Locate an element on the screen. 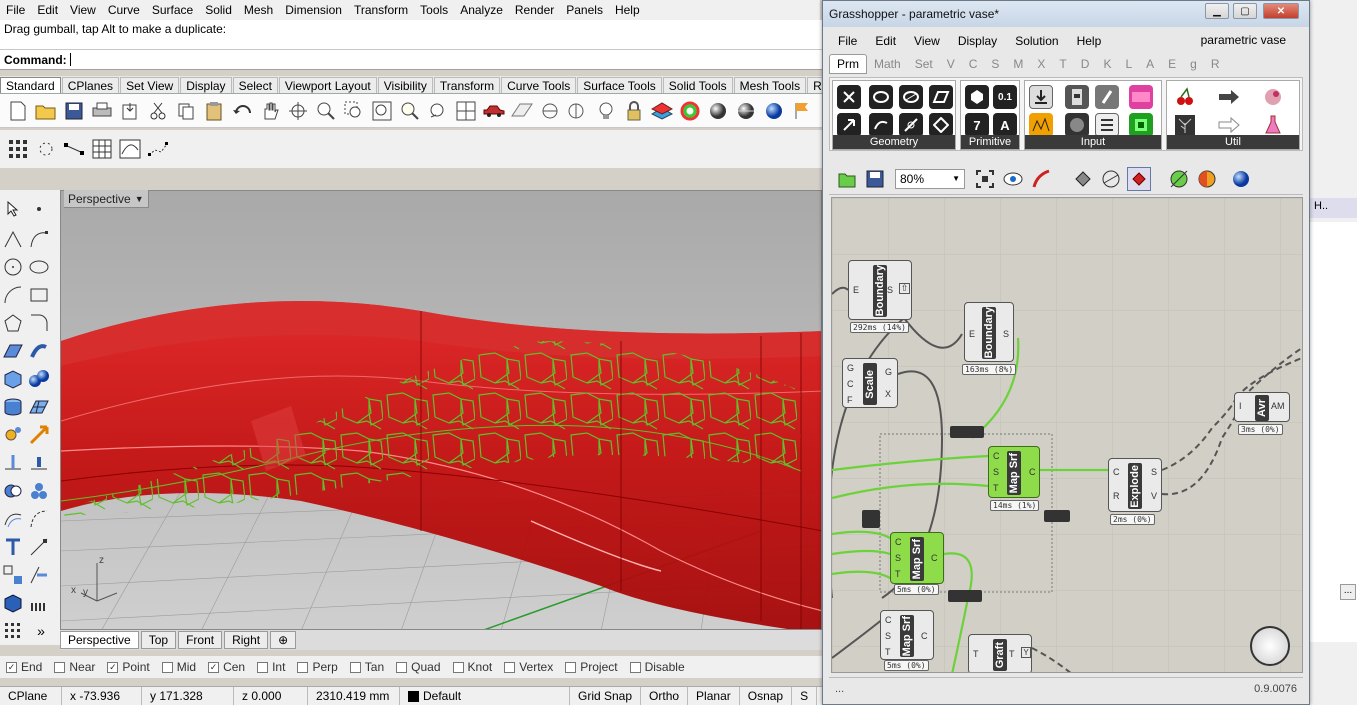  revolve-icon is located at coordinates (39, 351).